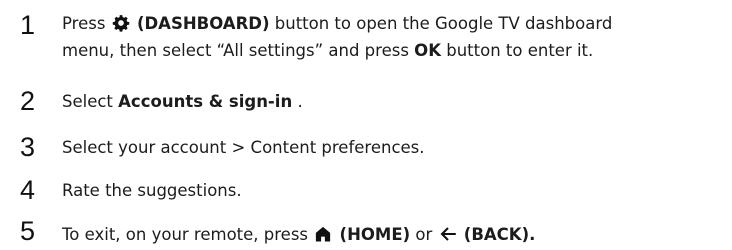  What do you see at coordinates (520, 50) in the screenshot?
I see `step-text-segment: button to enter it.` at bounding box center [520, 50].